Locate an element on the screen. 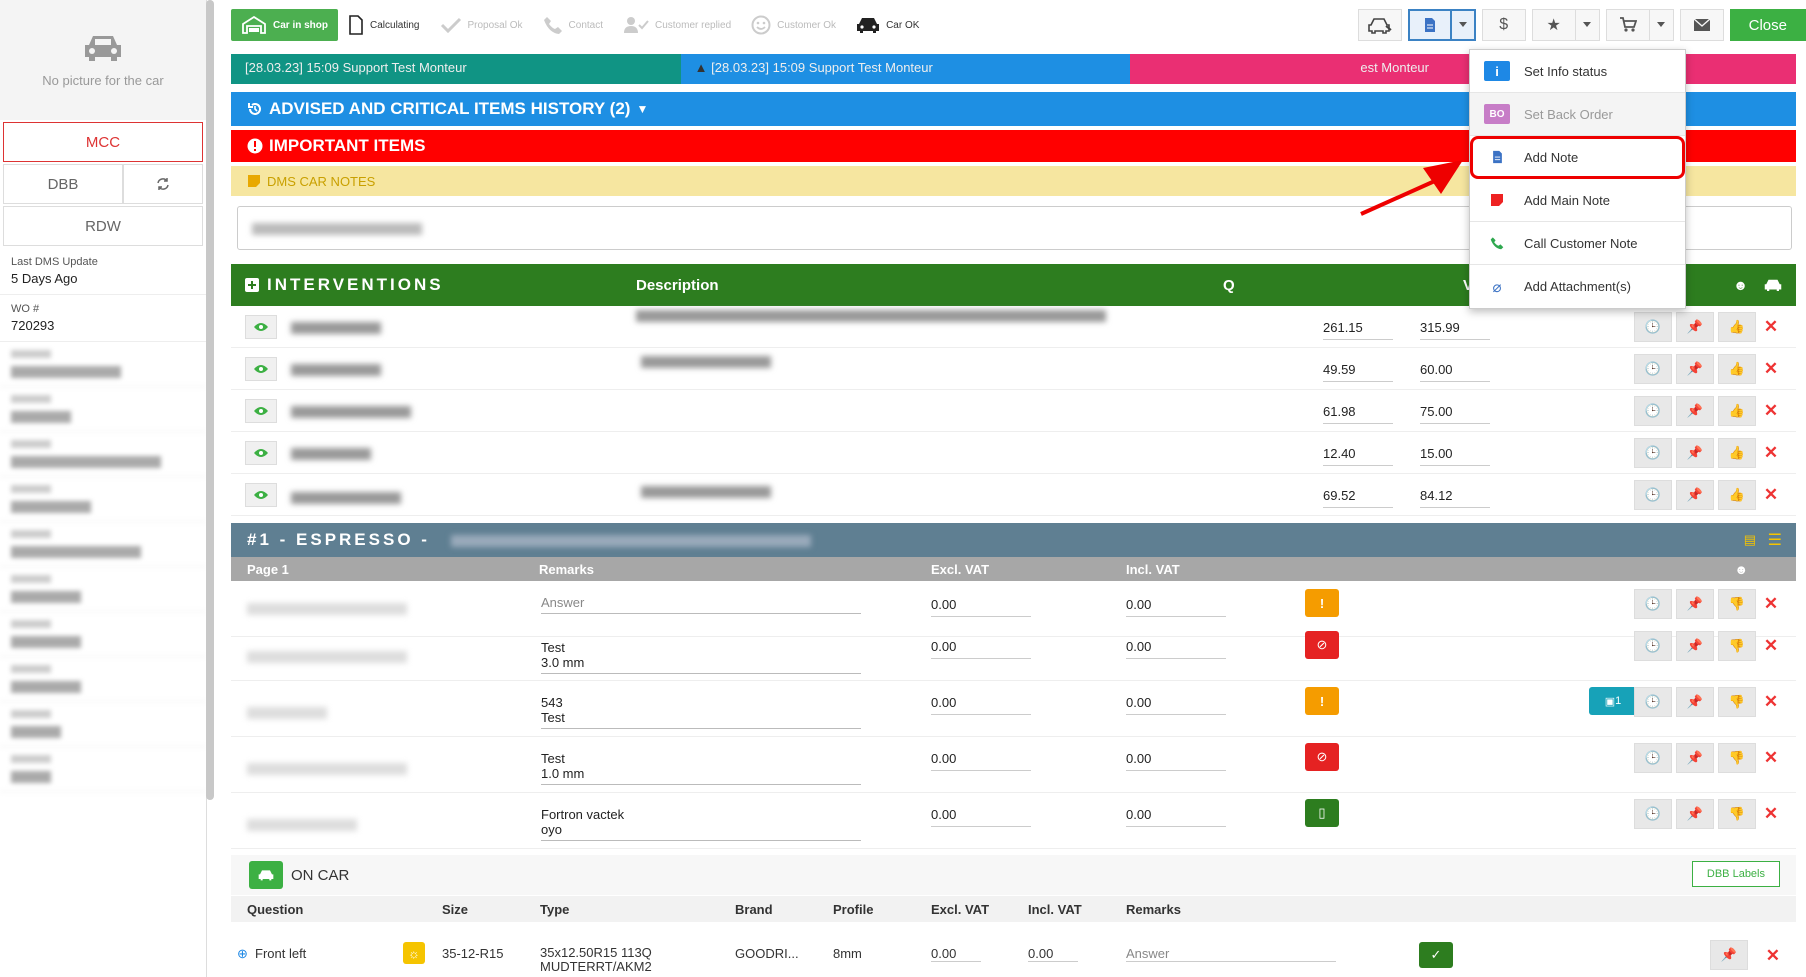 The height and width of the screenshot is (977, 1806). pricing-button: $ is located at coordinates (1503, 25).